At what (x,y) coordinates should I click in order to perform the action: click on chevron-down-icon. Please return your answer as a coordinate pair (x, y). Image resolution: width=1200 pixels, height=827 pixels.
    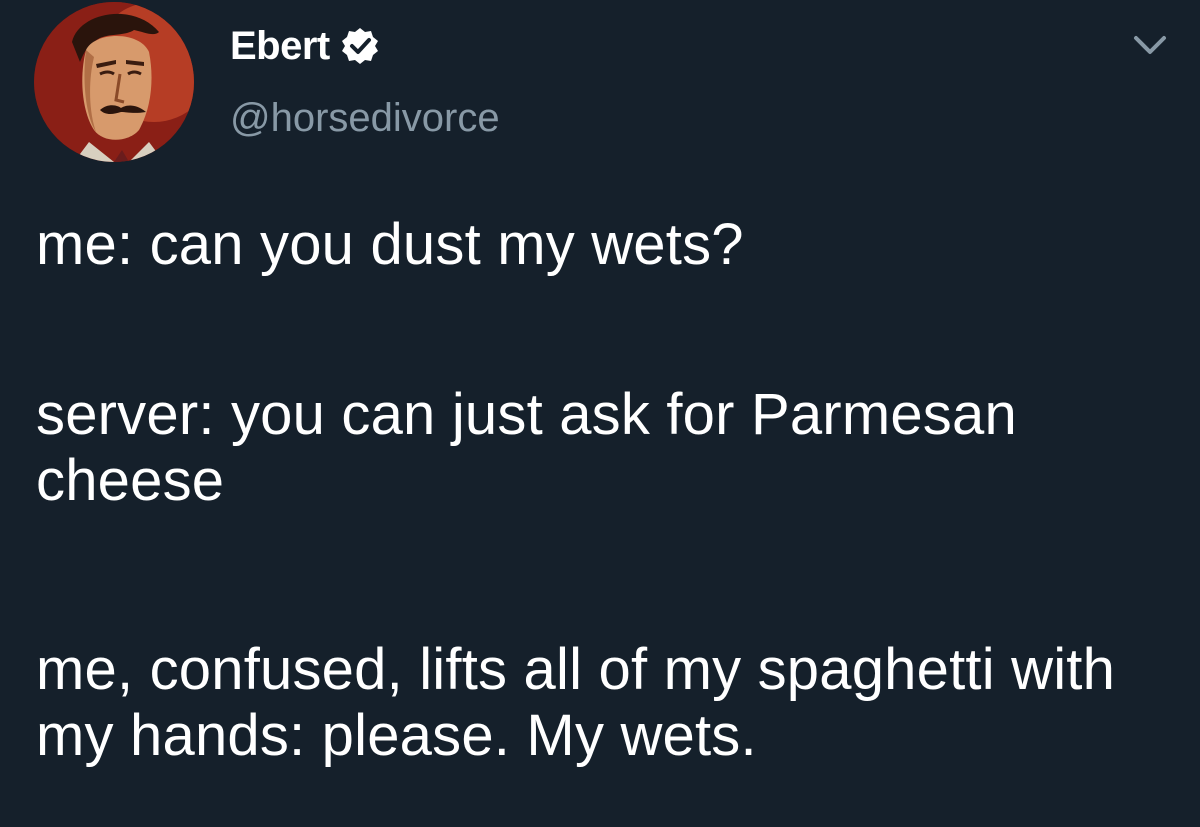
    Looking at the image, I should click on (1150, 45).